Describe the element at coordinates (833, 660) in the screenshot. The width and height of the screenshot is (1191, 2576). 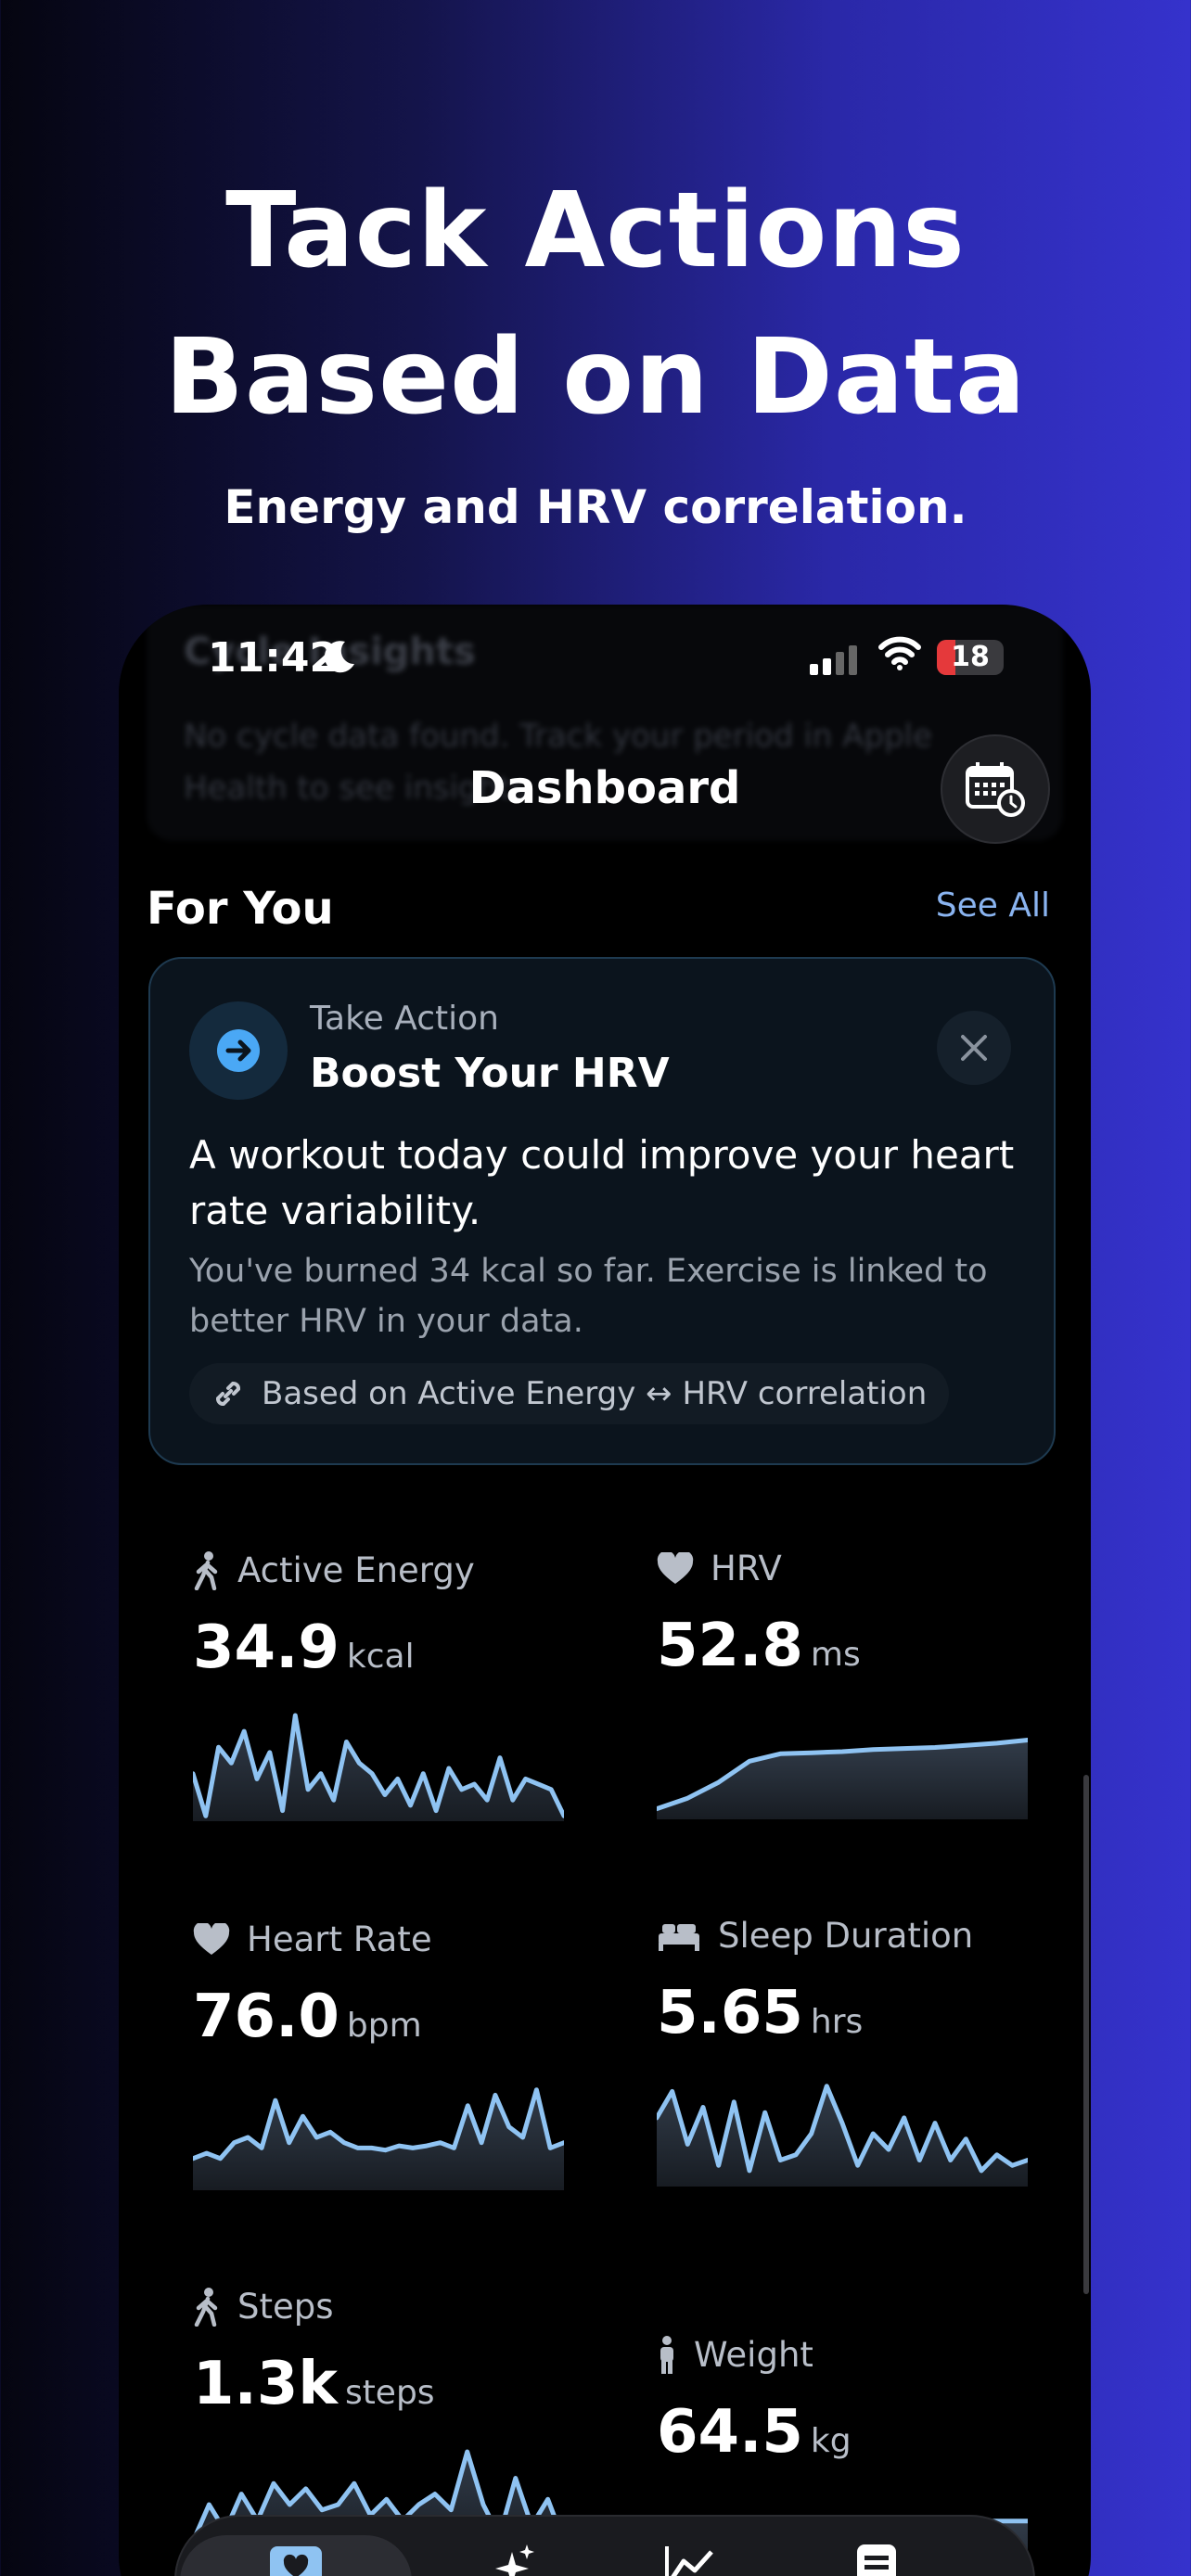
I see `cellular-signal-icon` at that location.